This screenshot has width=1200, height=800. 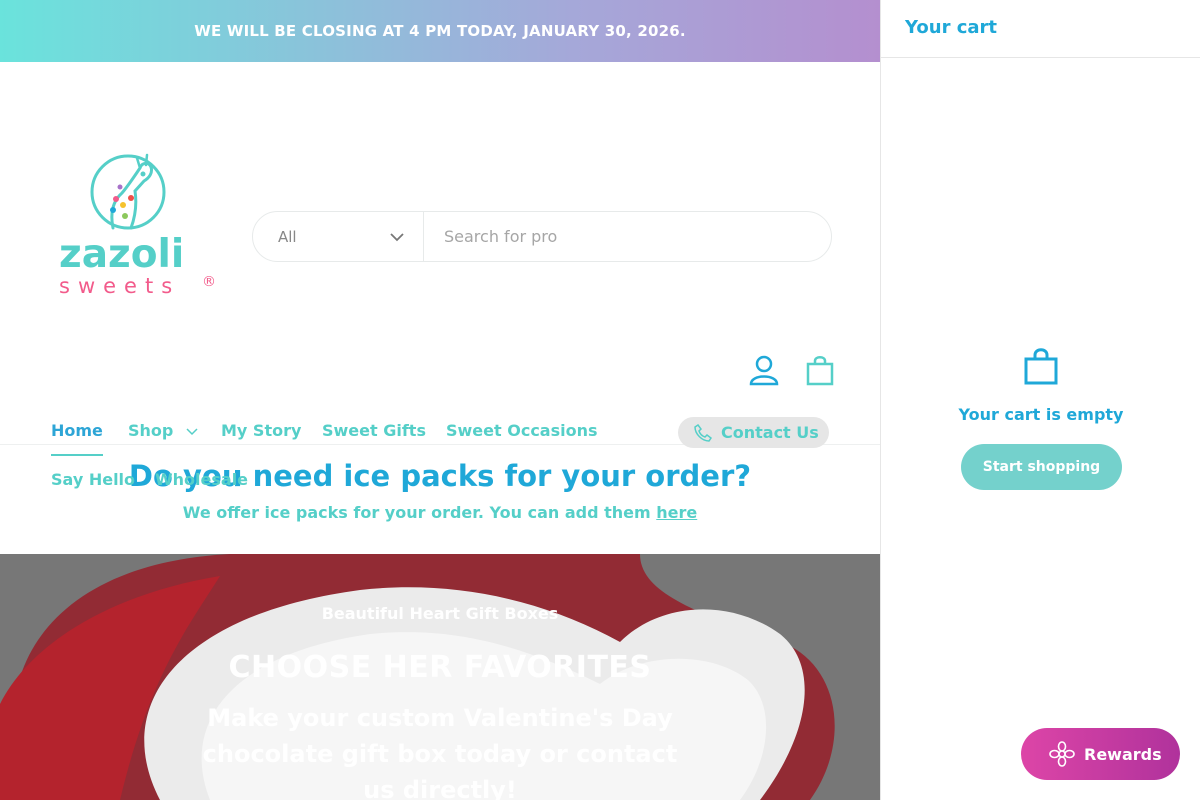 I want to click on cart-title: Your cart, so click(x=951, y=27).